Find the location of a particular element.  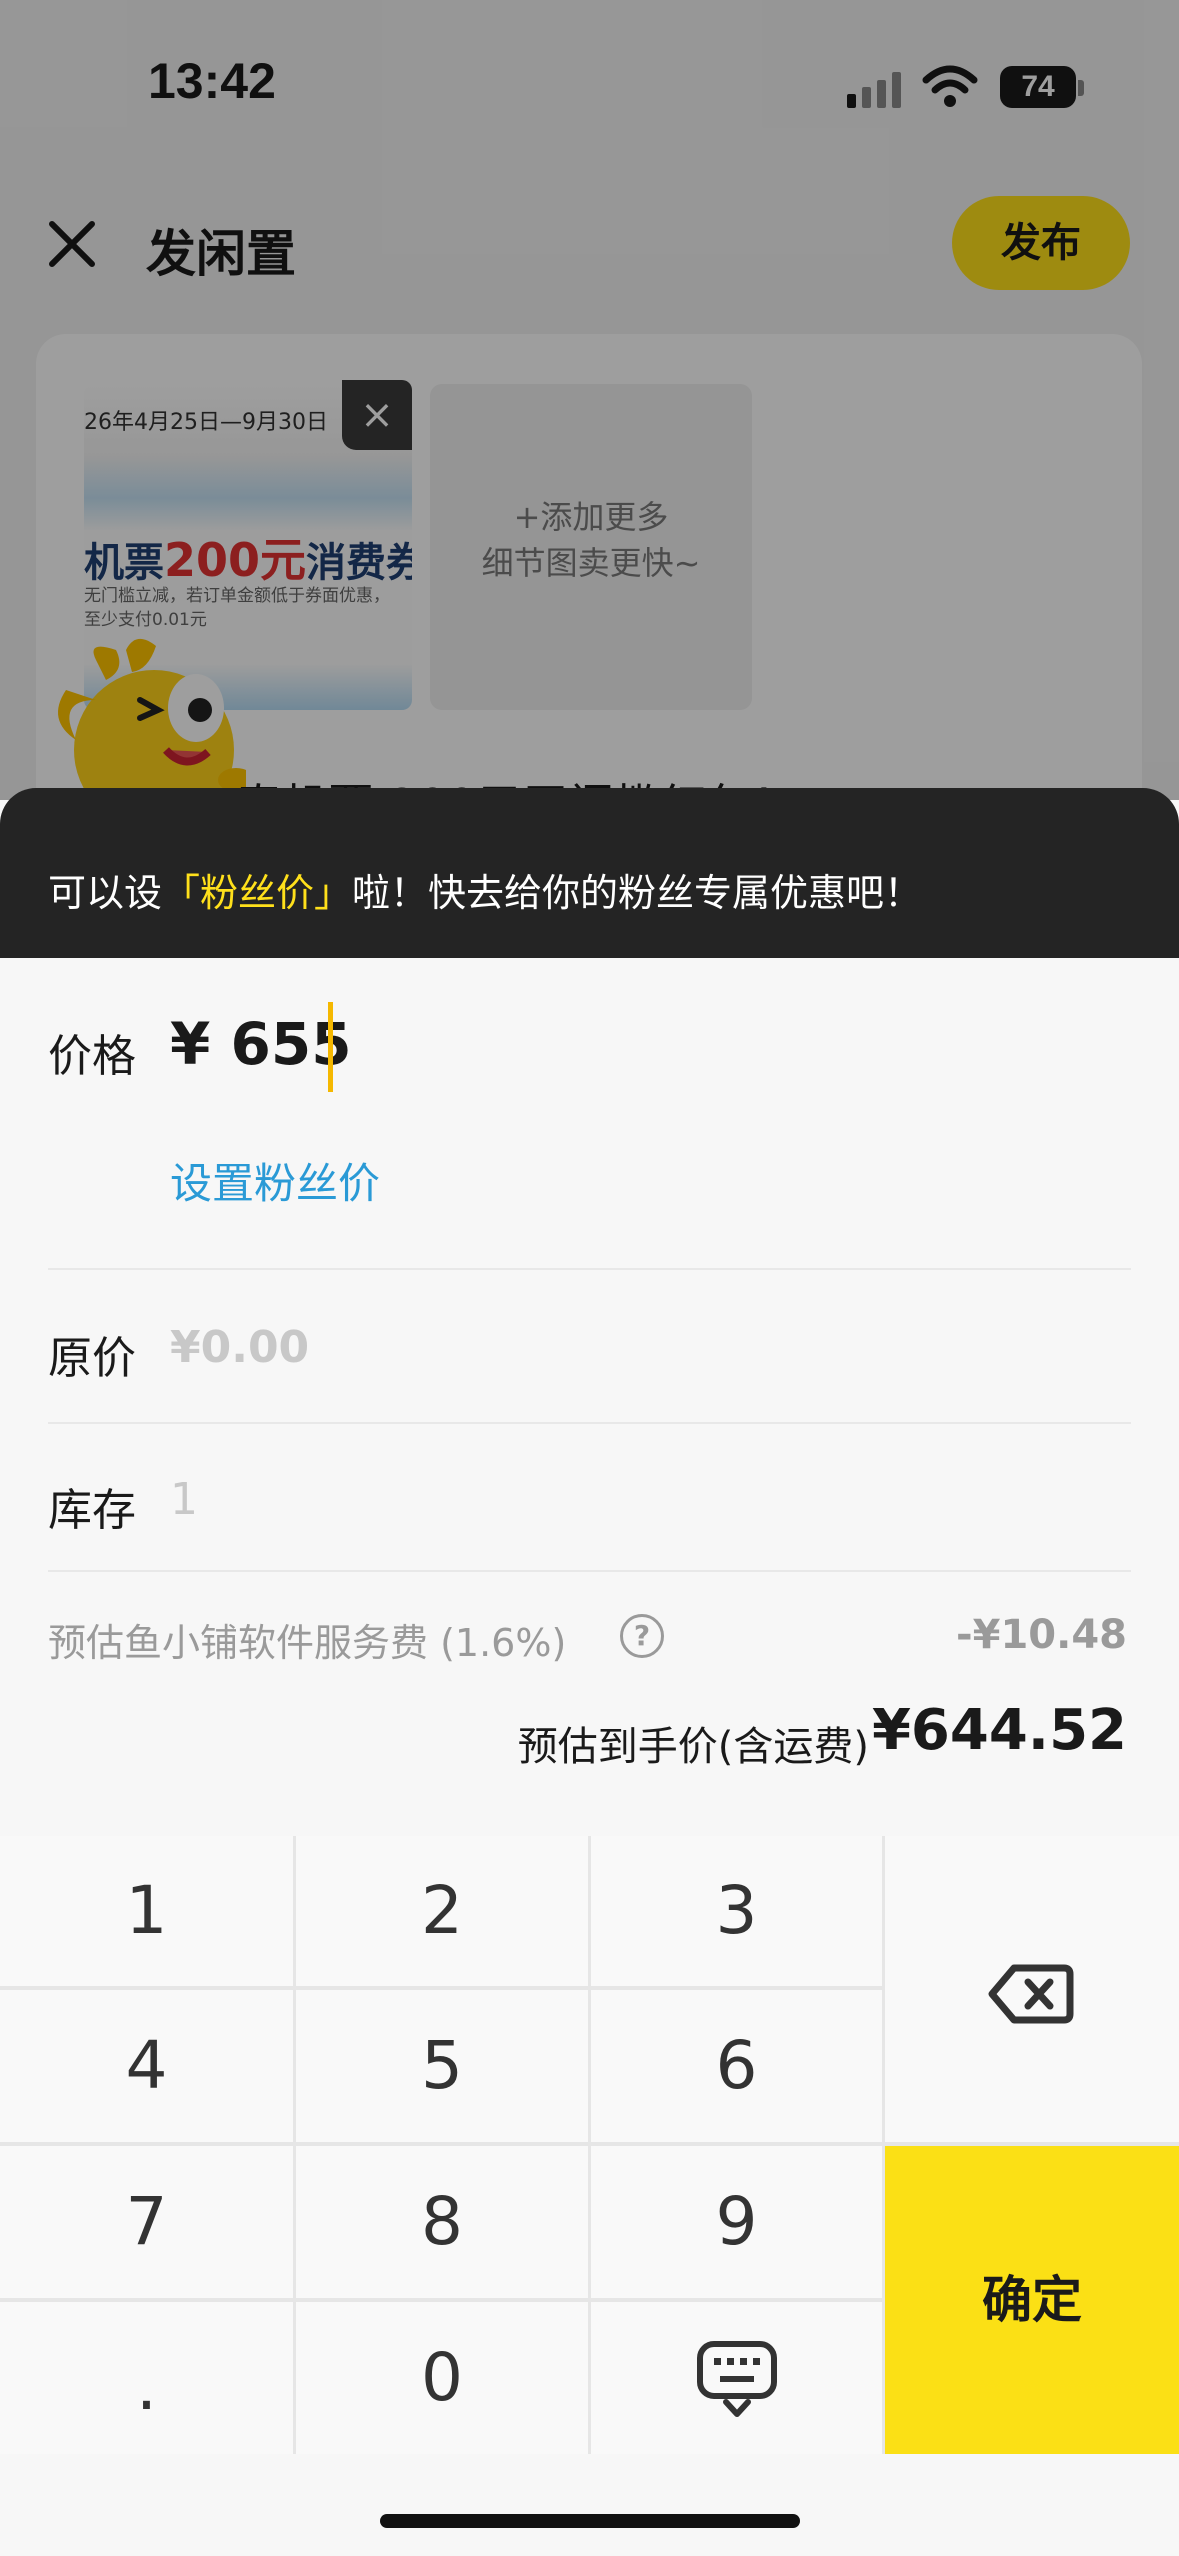

key-decimal: . is located at coordinates (146, 2378).